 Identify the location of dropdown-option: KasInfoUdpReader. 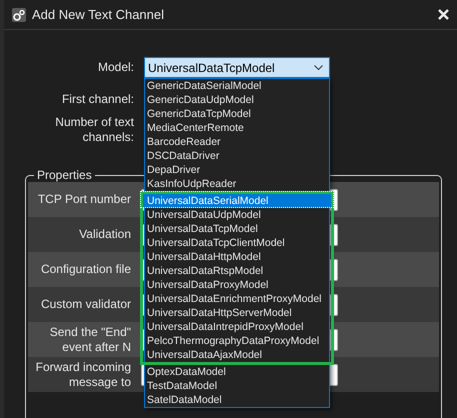
(237, 184).